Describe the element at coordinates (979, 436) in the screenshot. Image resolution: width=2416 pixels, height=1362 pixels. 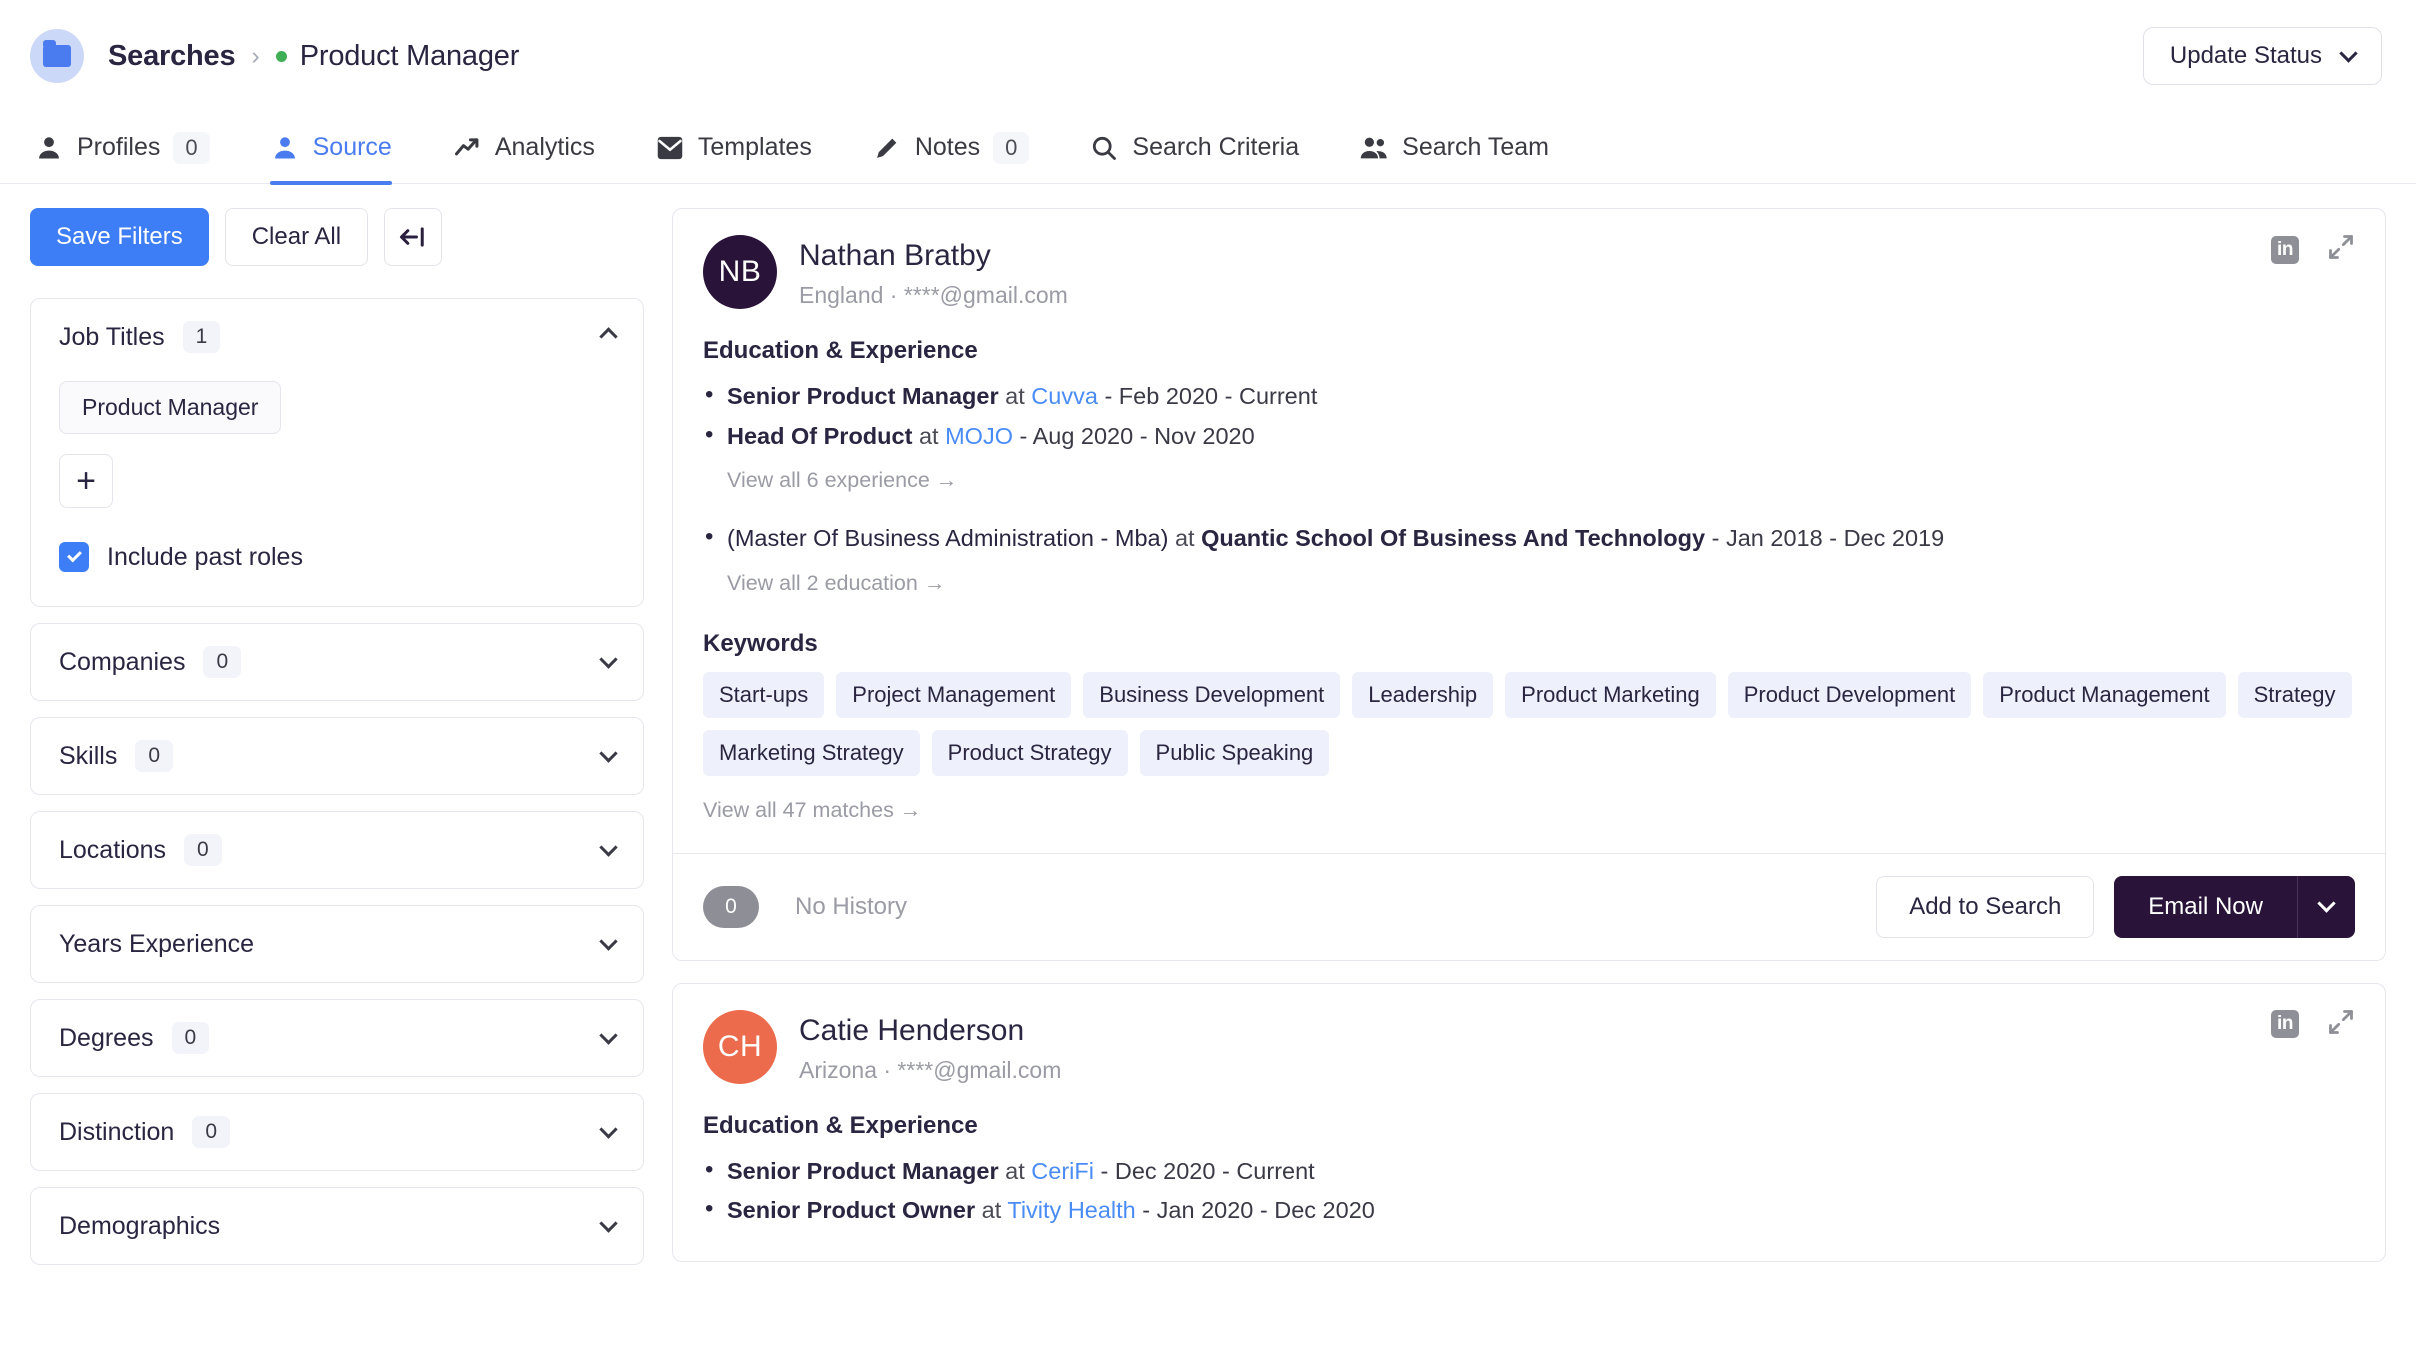
I see `experience-company-link: MOJO` at that location.